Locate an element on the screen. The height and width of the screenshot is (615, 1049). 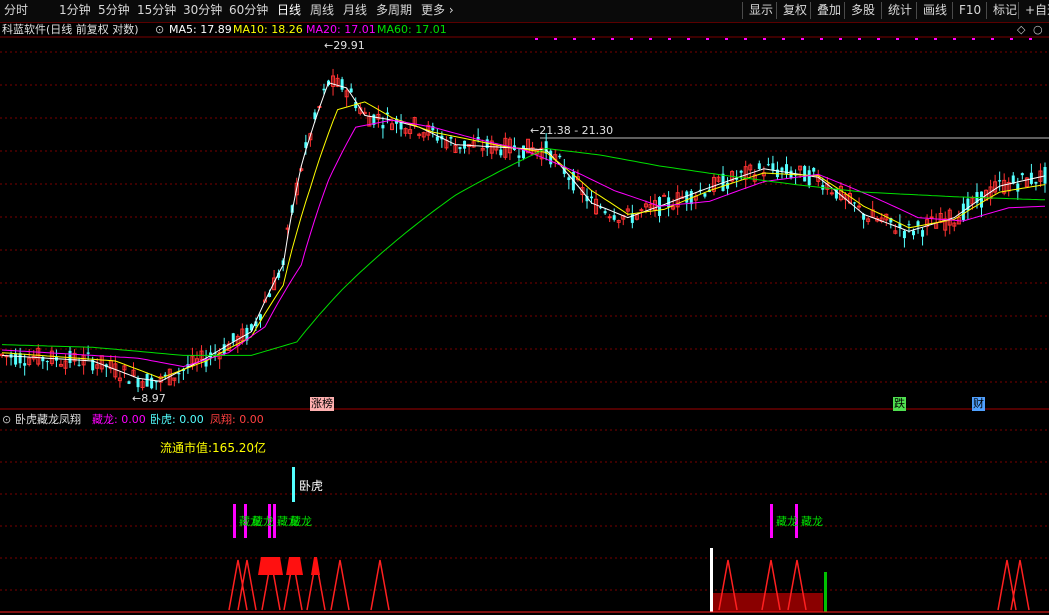
event-marker-cai: 财 is located at coordinates (978, 404).